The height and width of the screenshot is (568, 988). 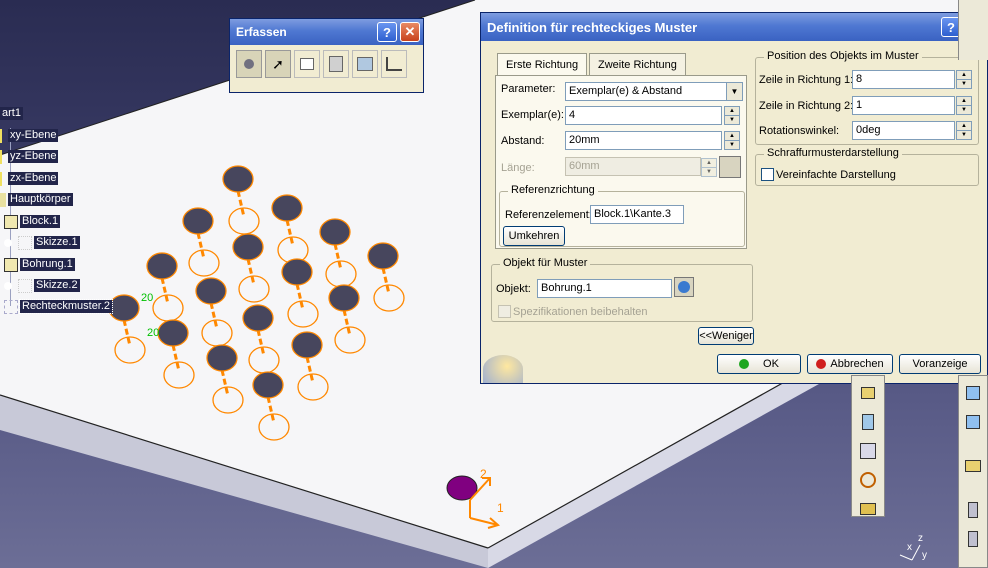 What do you see at coordinates (903, 130) in the screenshot?
I see `rotationswinkel-input: 0deg` at bounding box center [903, 130].